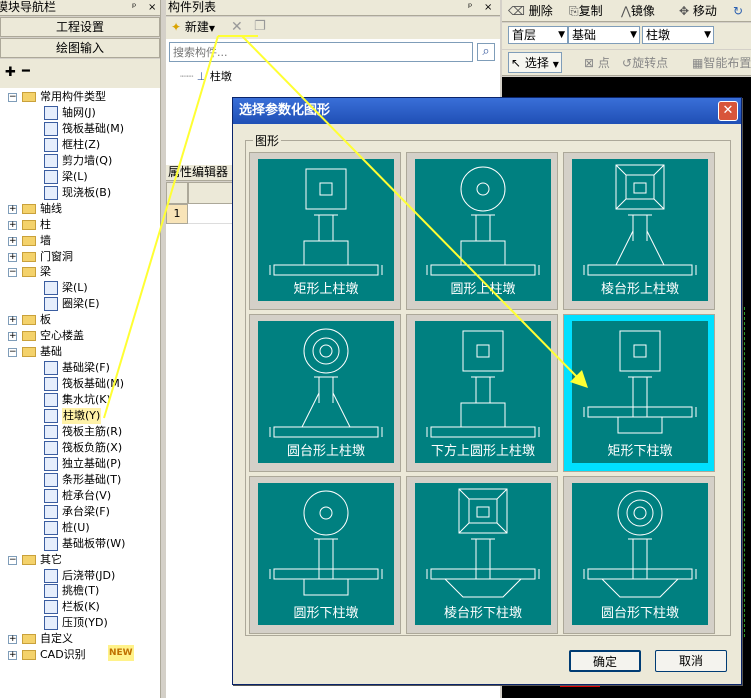 The image size is (751, 698). Describe the element at coordinates (80, 272) in the screenshot. I see `tree-folder: − 梁` at that location.